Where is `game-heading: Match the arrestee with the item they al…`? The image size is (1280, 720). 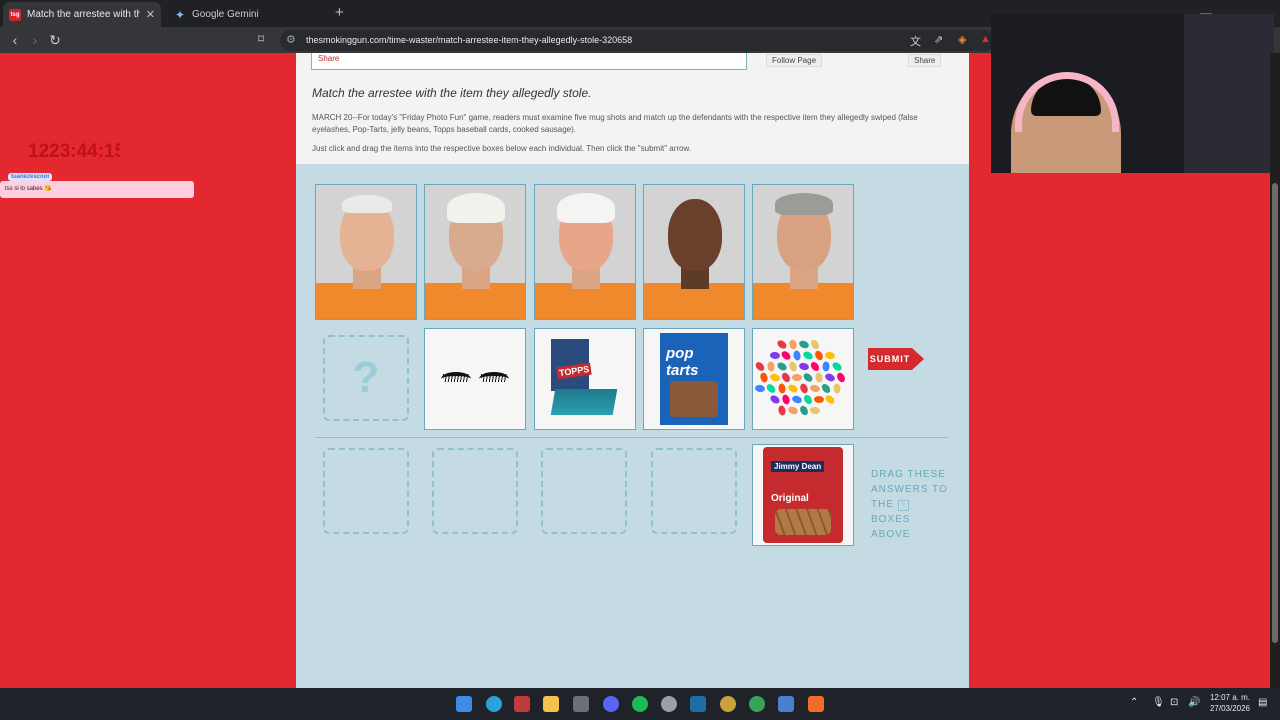
game-heading: Match the arrestee with the item they al… is located at coordinates (452, 93).